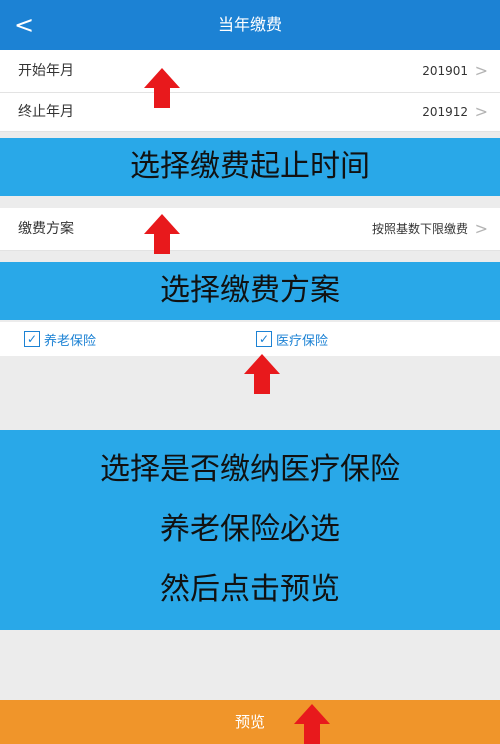 The height and width of the screenshot is (744, 500). Describe the element at coordinates (46, 71) in the screenshot. I see `start-month-label: 开始年月` at that location.